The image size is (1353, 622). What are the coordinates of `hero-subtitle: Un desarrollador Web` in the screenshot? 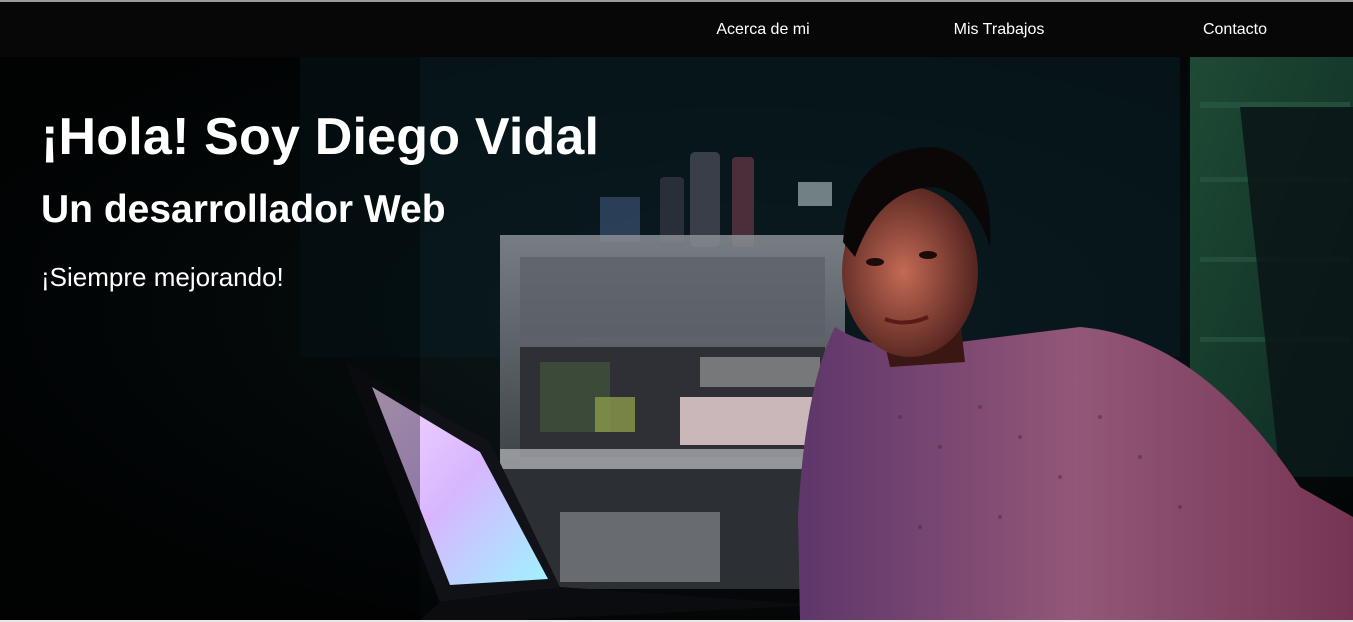 It's located at (243, 209).